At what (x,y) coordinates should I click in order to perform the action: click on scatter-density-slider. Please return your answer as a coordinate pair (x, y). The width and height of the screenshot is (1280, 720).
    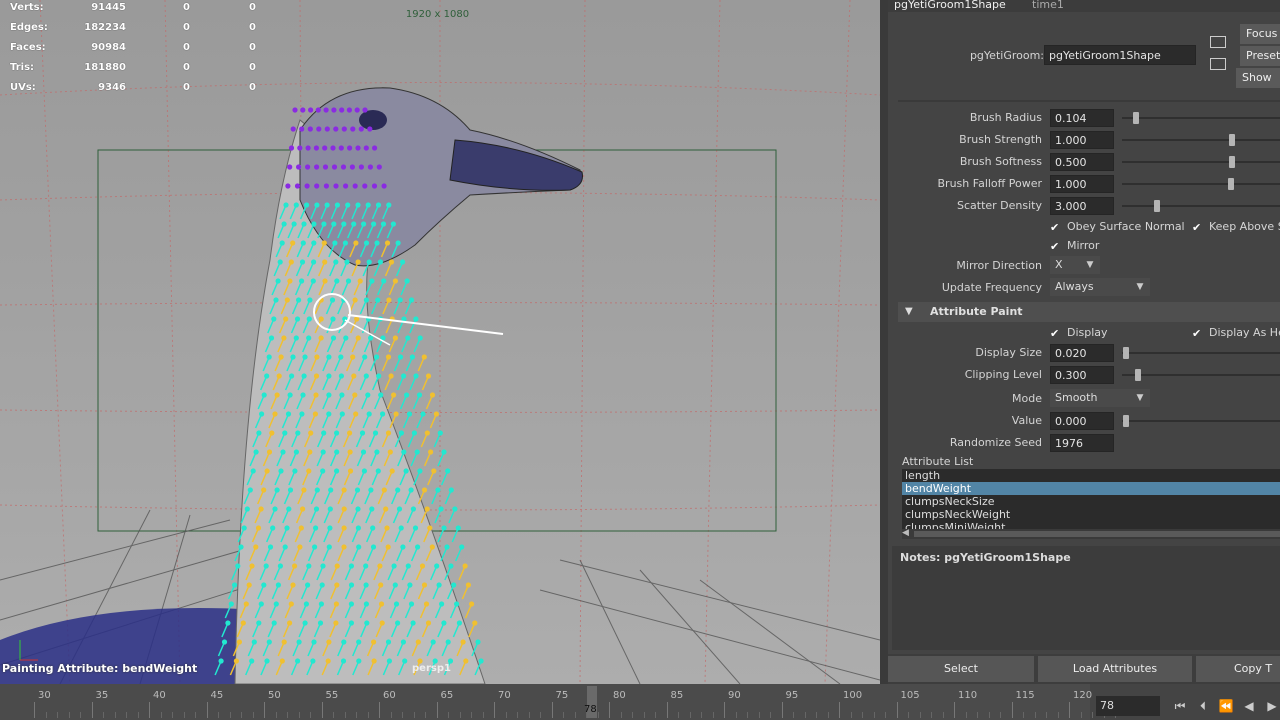
    Looking at the image, I should click on (1201, 206).